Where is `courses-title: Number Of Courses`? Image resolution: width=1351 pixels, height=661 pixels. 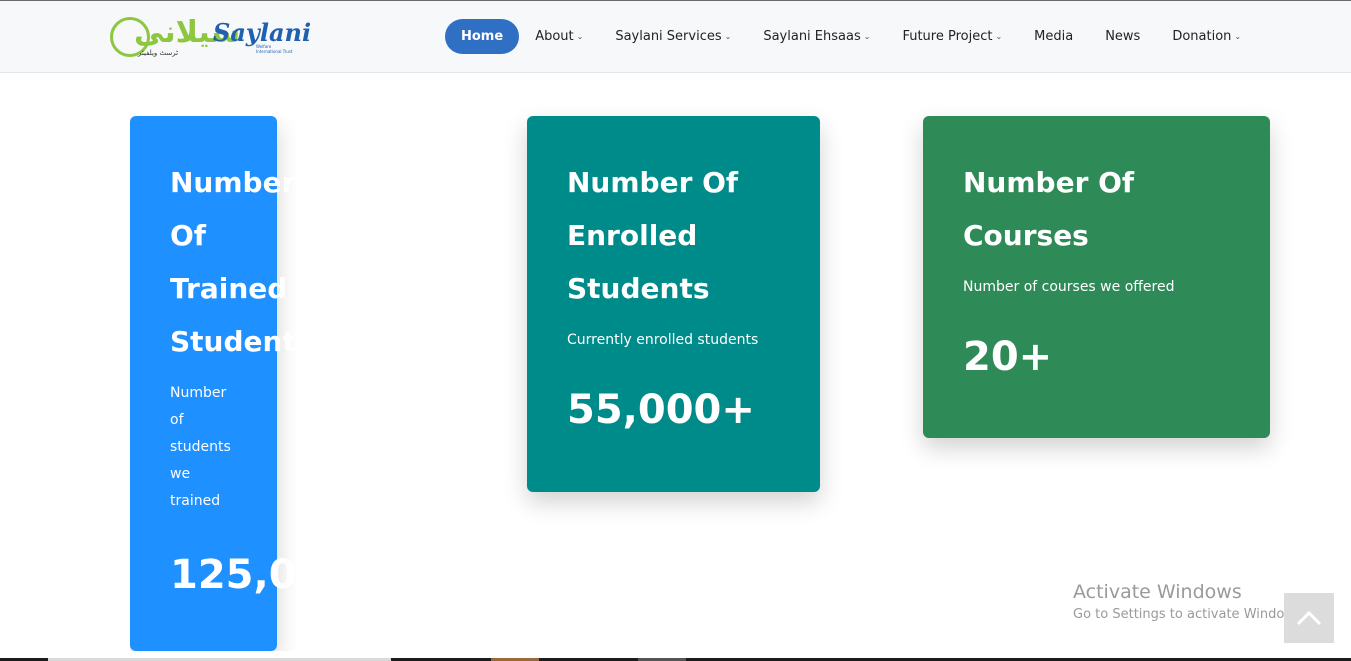
courses-title: Number Of Courses is located at coordinates (1049, 209).